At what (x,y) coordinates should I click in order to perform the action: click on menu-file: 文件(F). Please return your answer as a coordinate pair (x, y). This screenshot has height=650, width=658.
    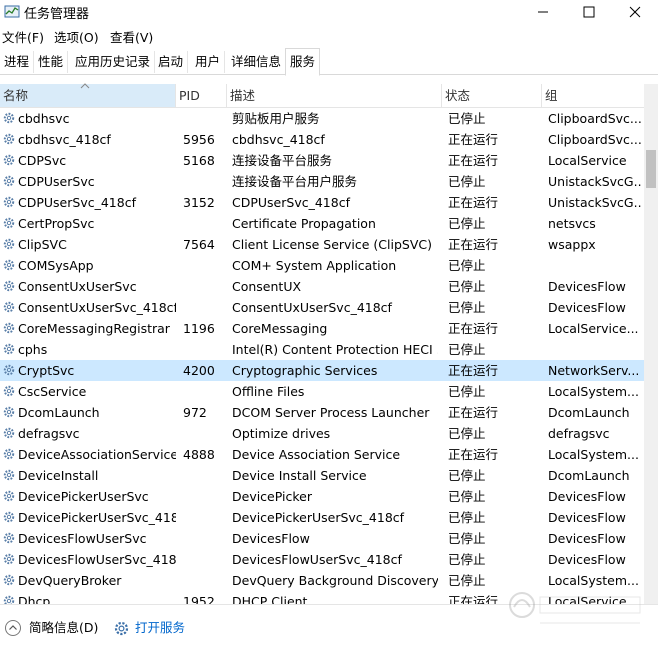
    Looking at the image, I should click on (23, 36).